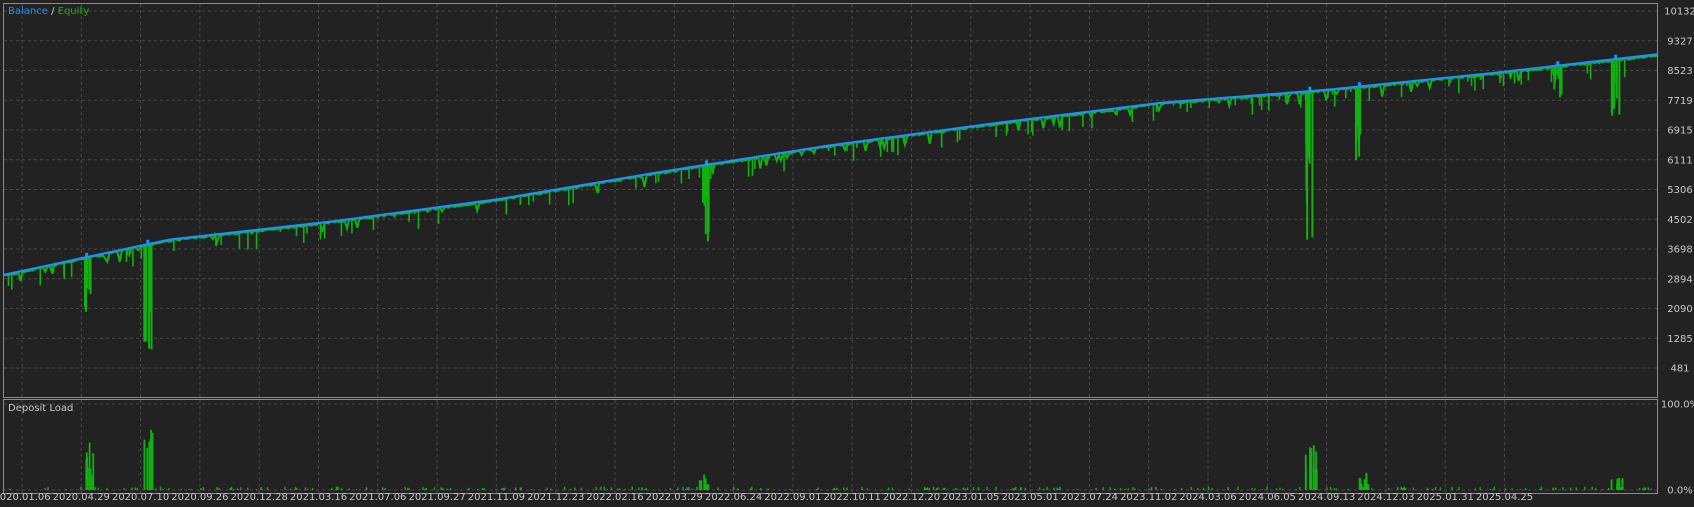 Image resolution: width=1694 pixels, height=507 pixels. Describe the element at coordinates (1679, 41) in the screenshot. I see `y-tick-label: 9327` at that location.